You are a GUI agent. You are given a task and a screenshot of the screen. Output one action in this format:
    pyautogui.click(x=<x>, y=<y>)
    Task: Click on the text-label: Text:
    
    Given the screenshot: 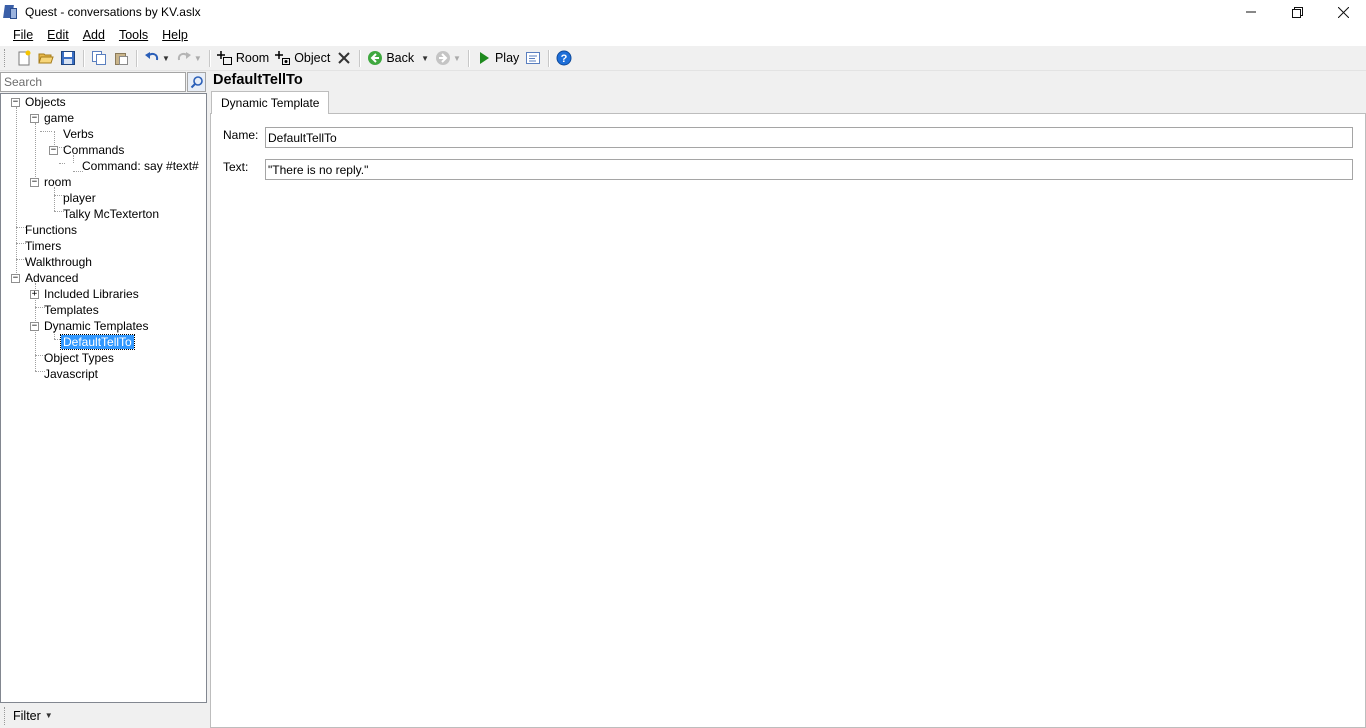 What is the action you would take?
    pyautogui.click(x=236, y=167)
    